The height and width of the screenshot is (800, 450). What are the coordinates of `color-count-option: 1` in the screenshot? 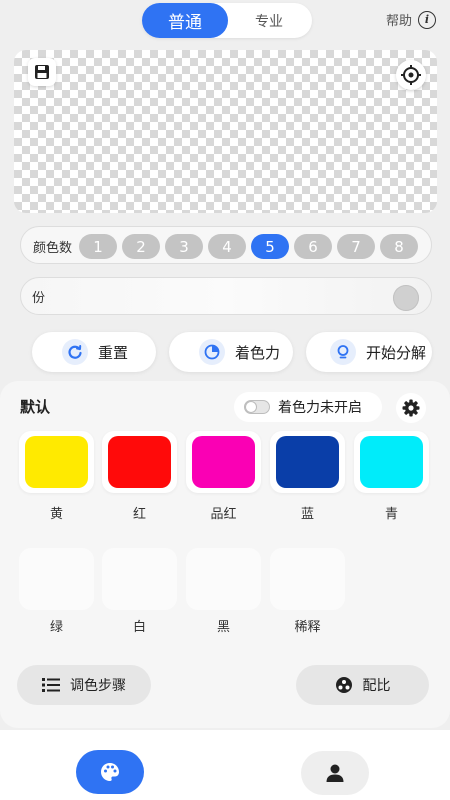 It's located at (98, 246).